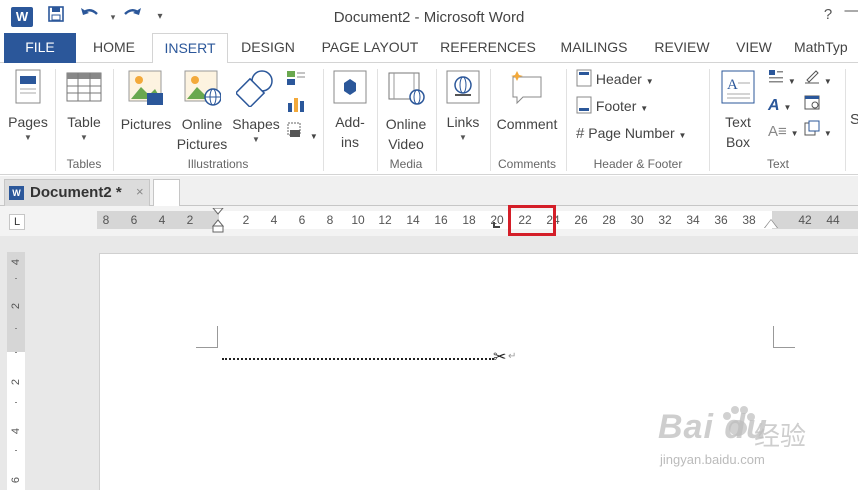 The height and width of the screenshot is (490, 858). What do you see at coordinates (140, 191) in the screenshot?
I see `close-icon: ×` at bounding box center [140, 191].